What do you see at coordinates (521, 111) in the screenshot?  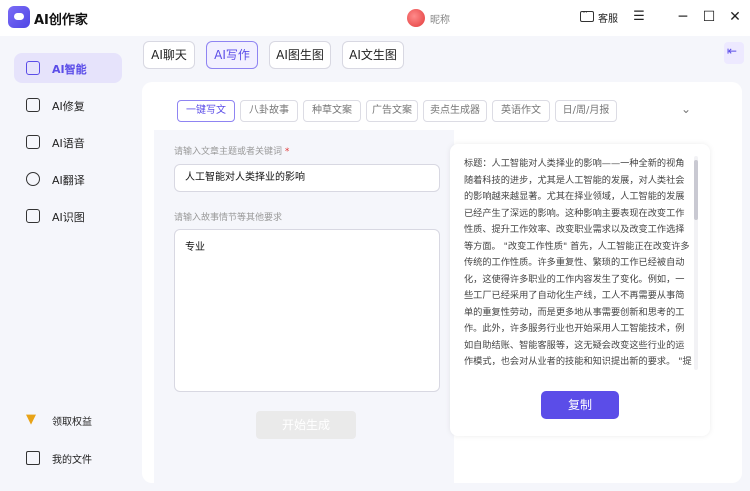 I see `subtab-english-essay: 英语作文` at bounding box center [521, 111].